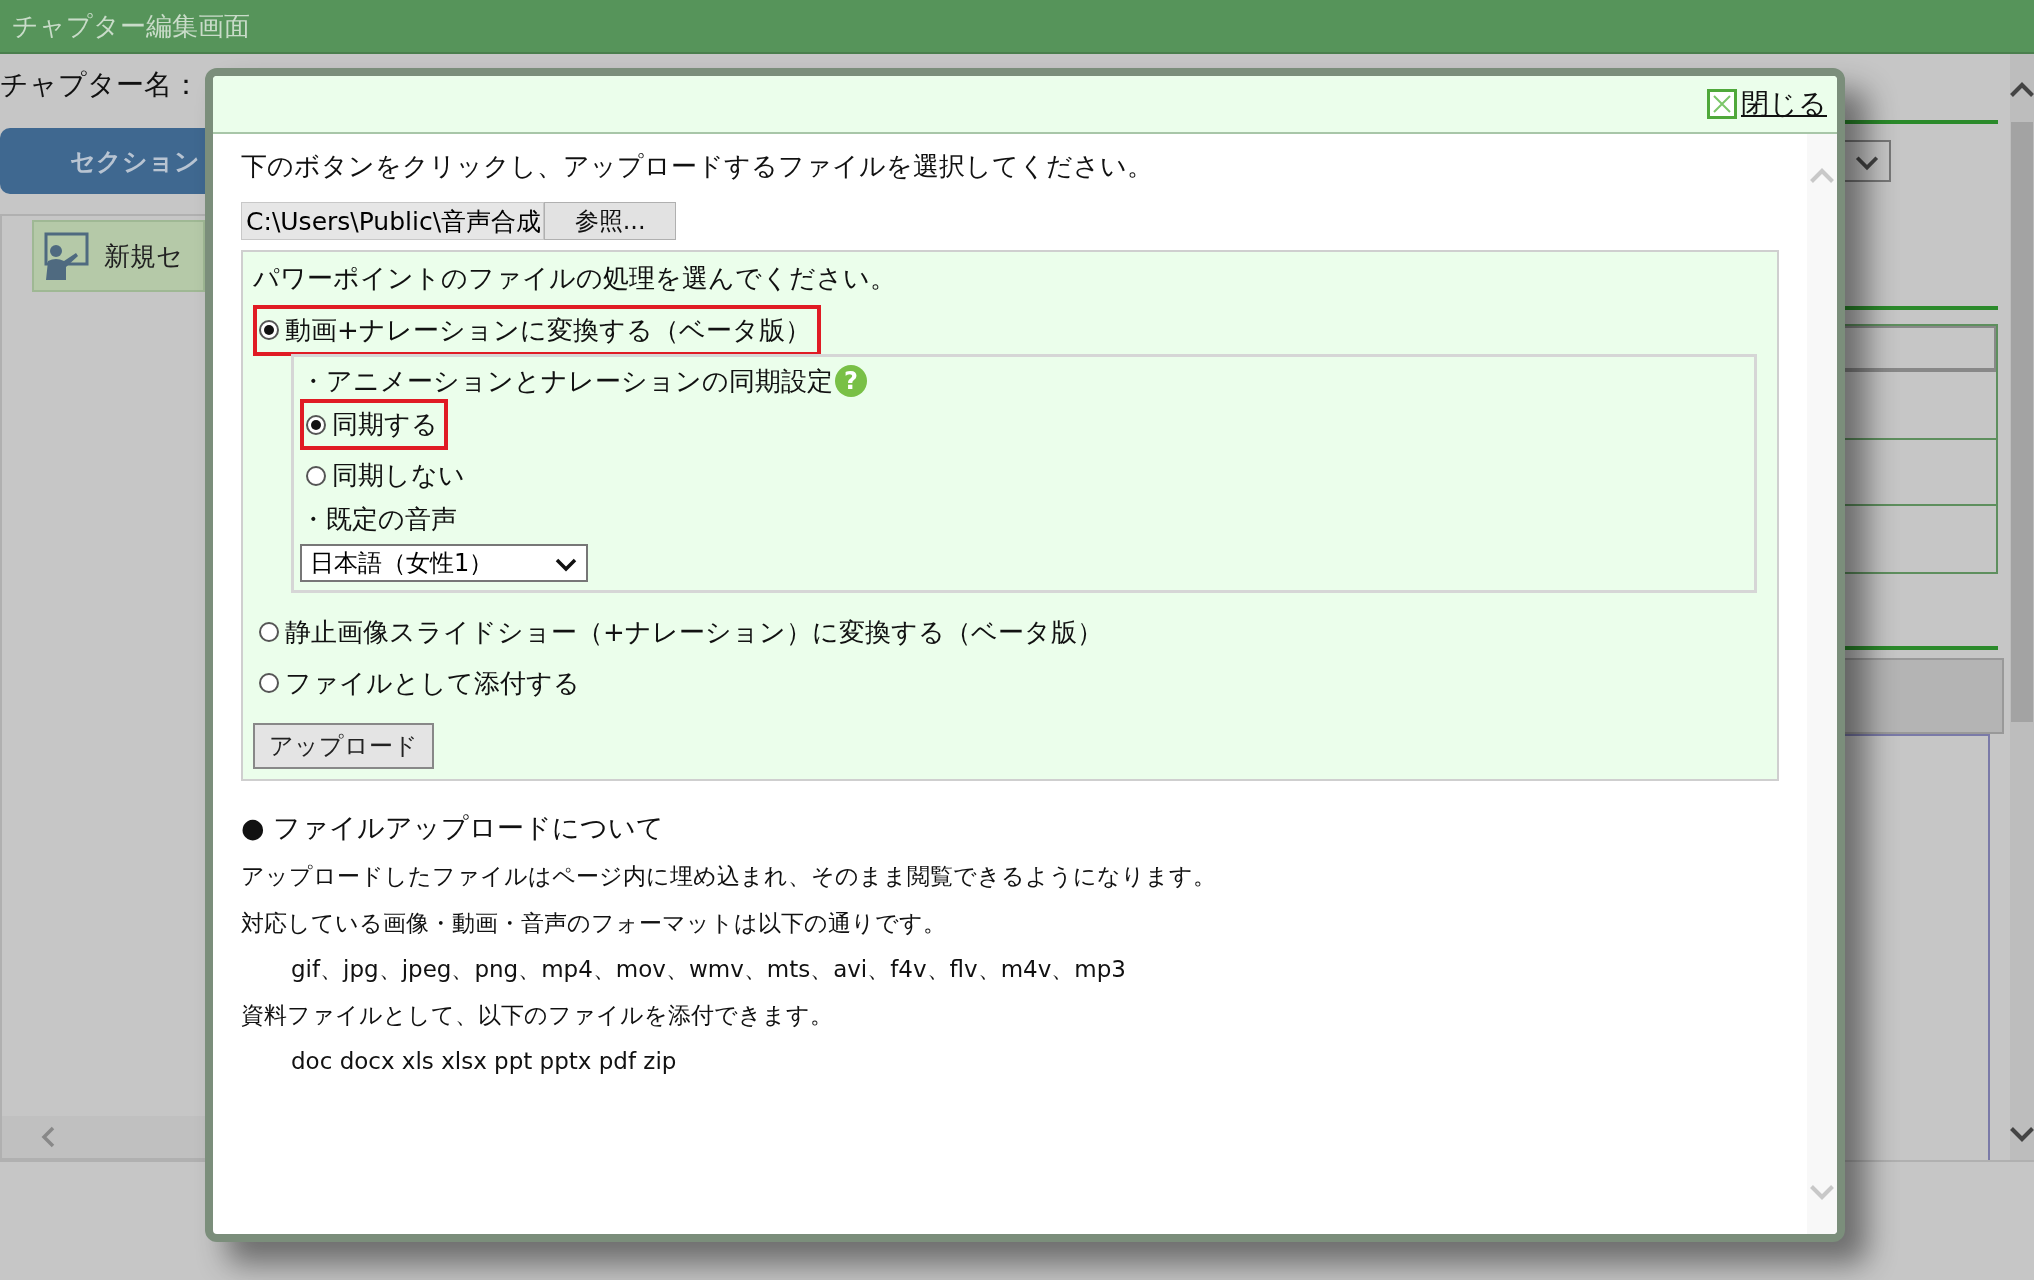 The image size is (2034, 1280). What do you see at coordinates (537, 330) in the screenshot?
I see `radio-option: 動画+ナレーションに変換する（ベータ版）` at bounding box center [537, 330].